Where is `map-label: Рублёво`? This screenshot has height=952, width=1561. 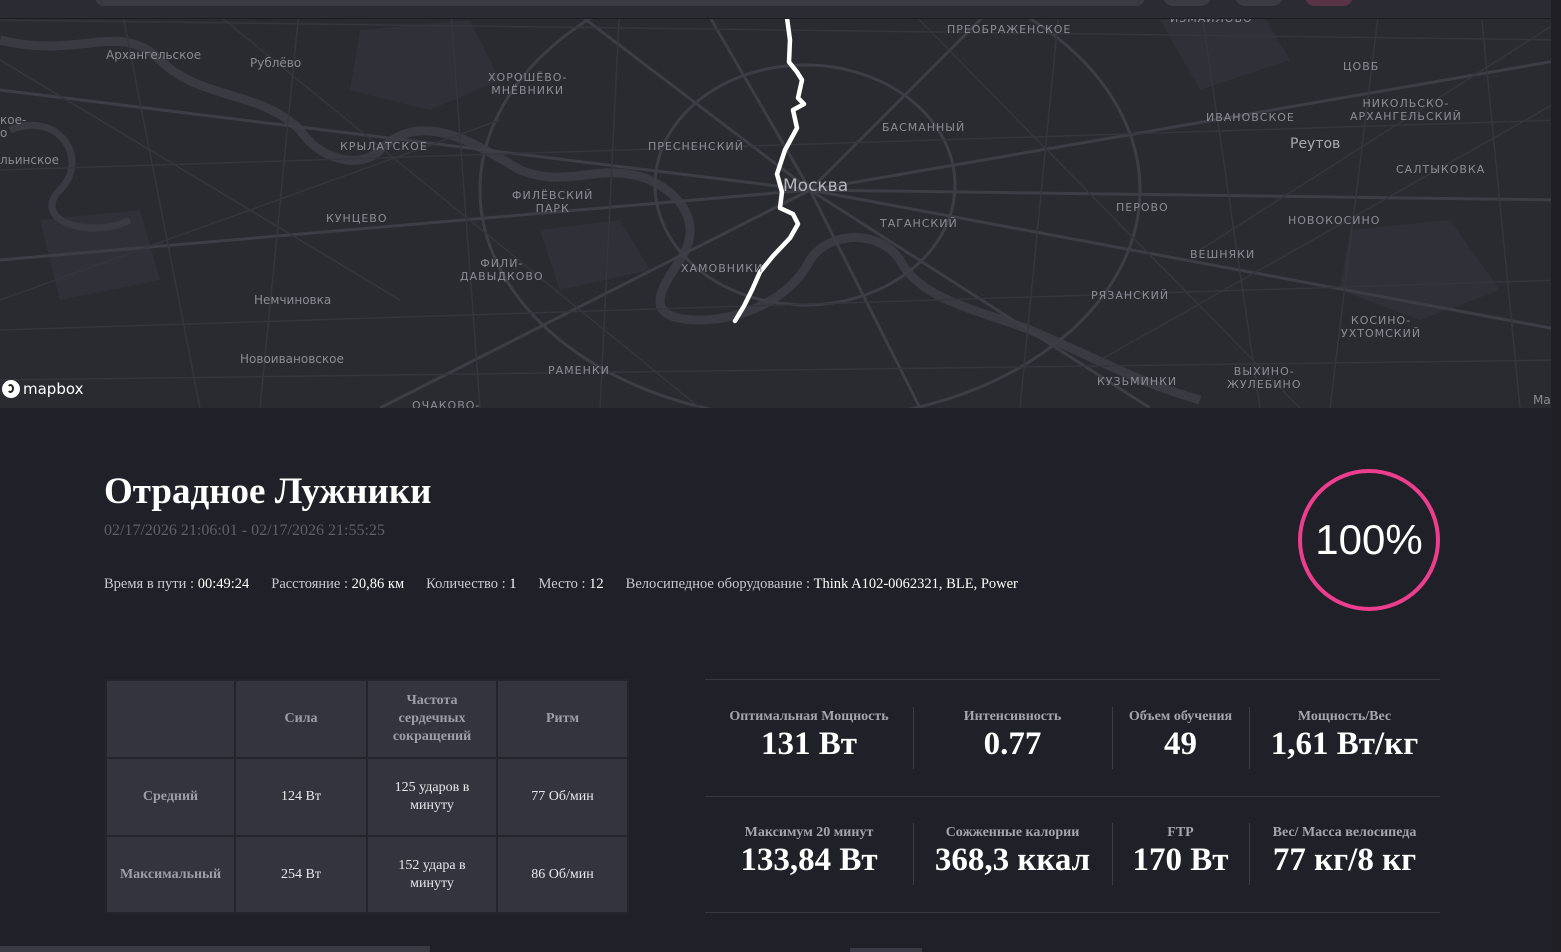 map-label: Рублёво is located at coordinates (276, 63).